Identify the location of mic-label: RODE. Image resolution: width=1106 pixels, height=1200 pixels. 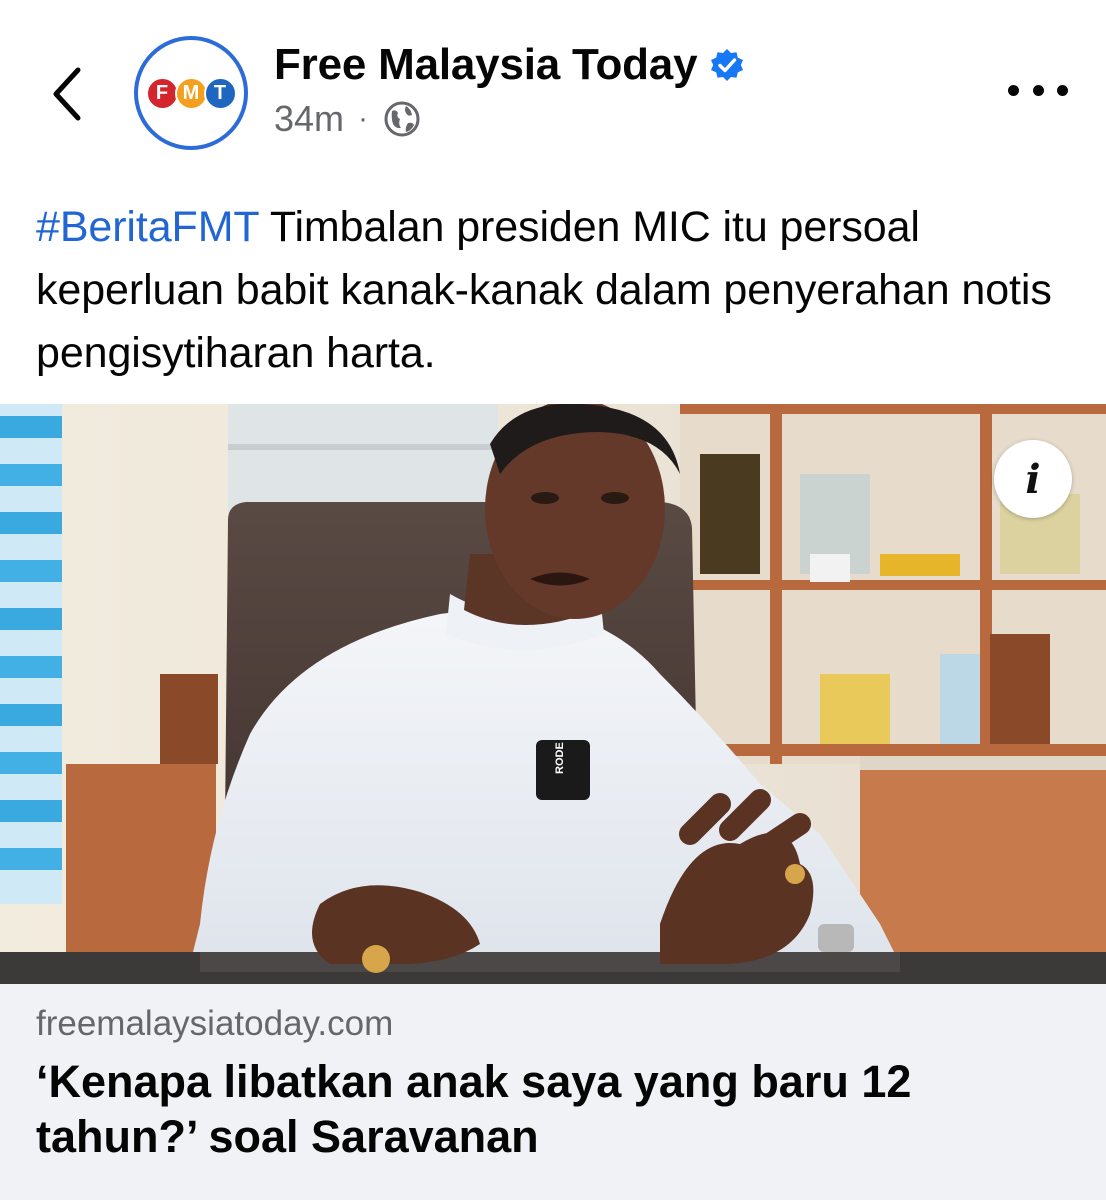
(560, 758).